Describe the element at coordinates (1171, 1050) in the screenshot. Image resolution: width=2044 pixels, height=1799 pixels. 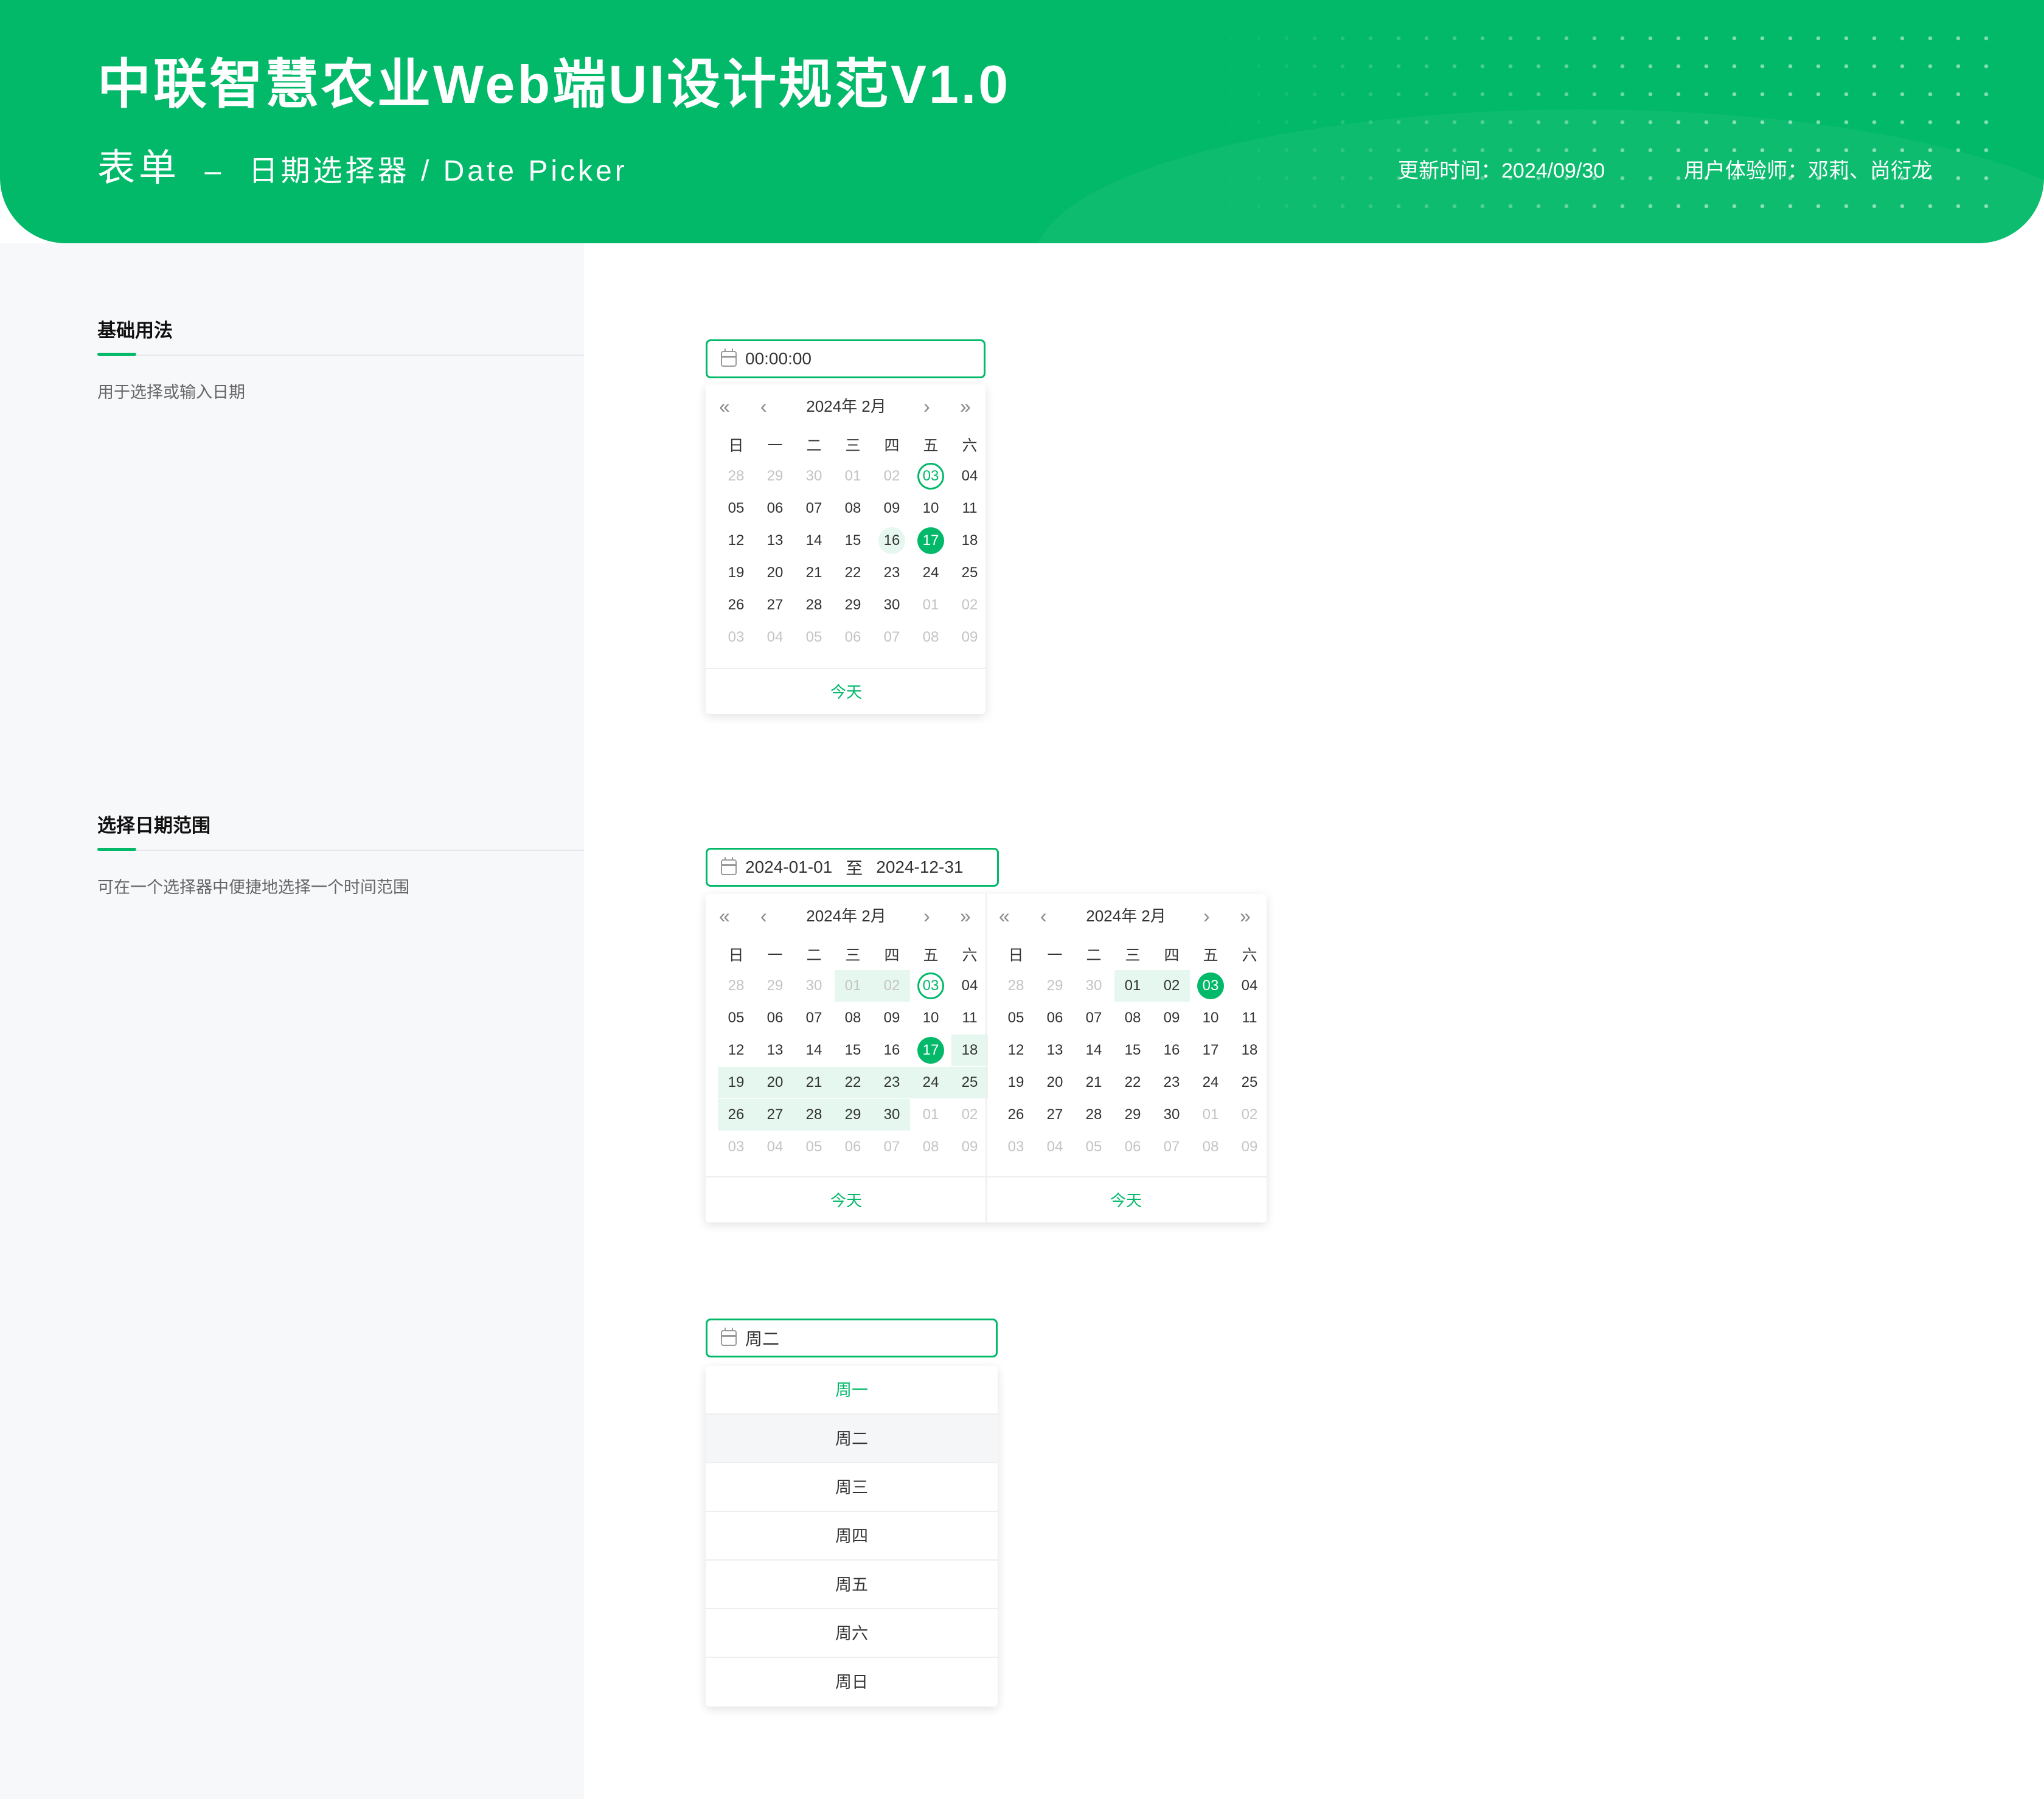
I see `calendar-day: 16` at that location.